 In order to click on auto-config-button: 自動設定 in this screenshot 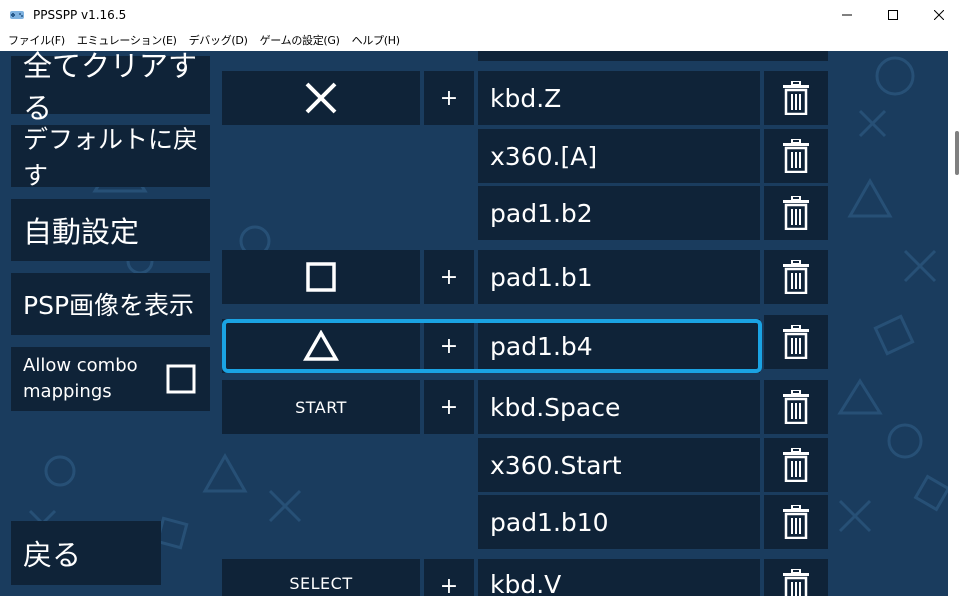, I will do `click(110, 230)`.